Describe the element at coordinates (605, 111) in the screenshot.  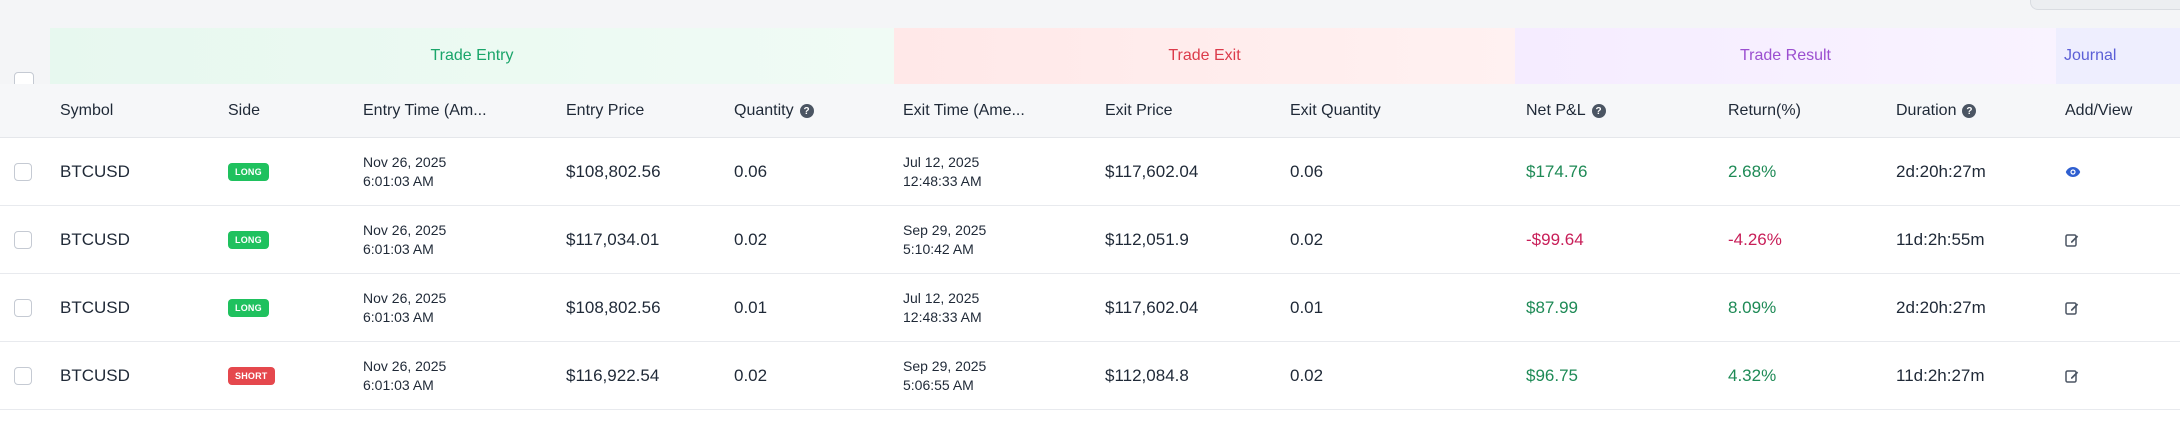
I see `header-entry-price: Entry Price` at that location.